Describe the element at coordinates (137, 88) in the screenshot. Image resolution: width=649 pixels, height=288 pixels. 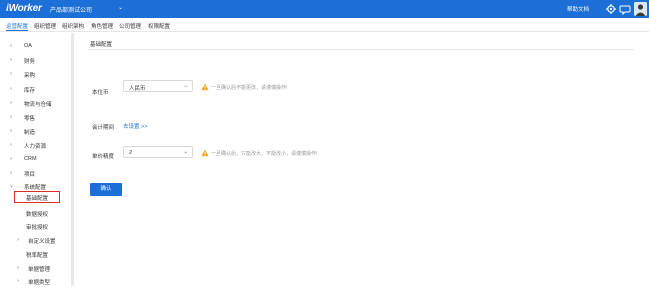
I see `select-value: 人民币` at that location.